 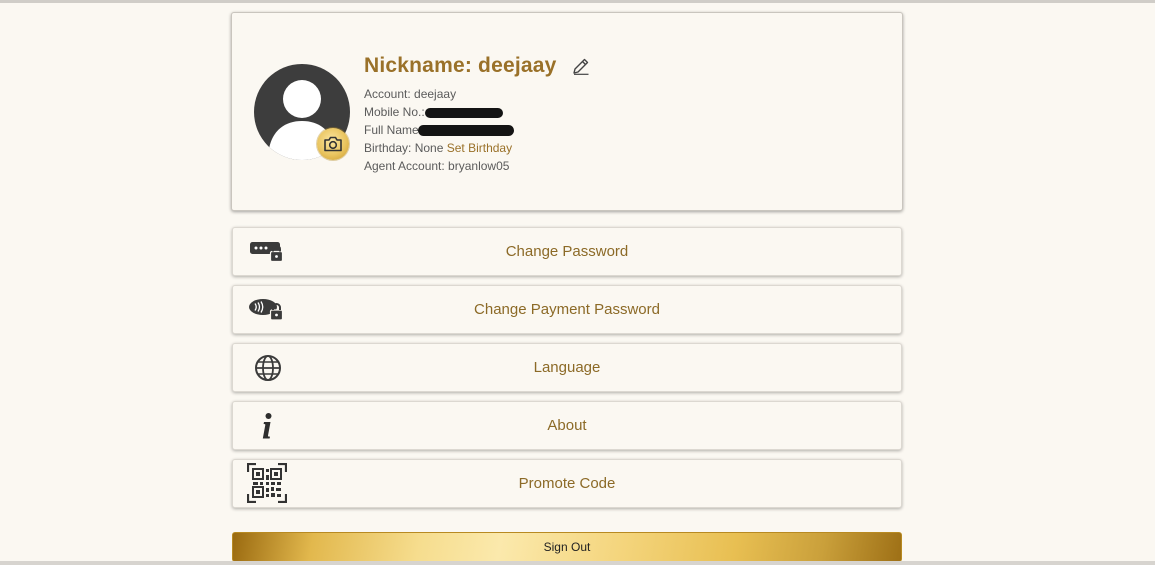 I want to click on change-password-label: Change Password, so click(x=567, y=251).